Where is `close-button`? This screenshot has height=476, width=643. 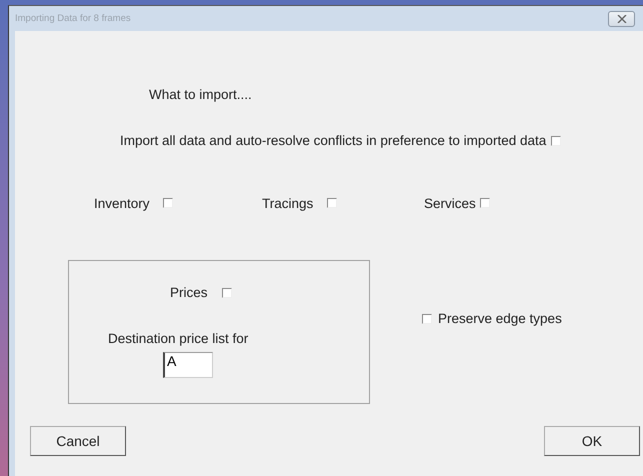 close-button is located at coordinates (621, 18).